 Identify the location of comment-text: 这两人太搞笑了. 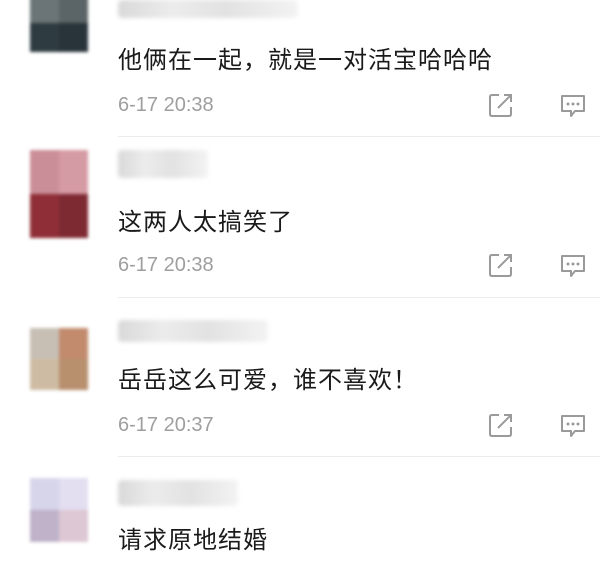
(205, 222).